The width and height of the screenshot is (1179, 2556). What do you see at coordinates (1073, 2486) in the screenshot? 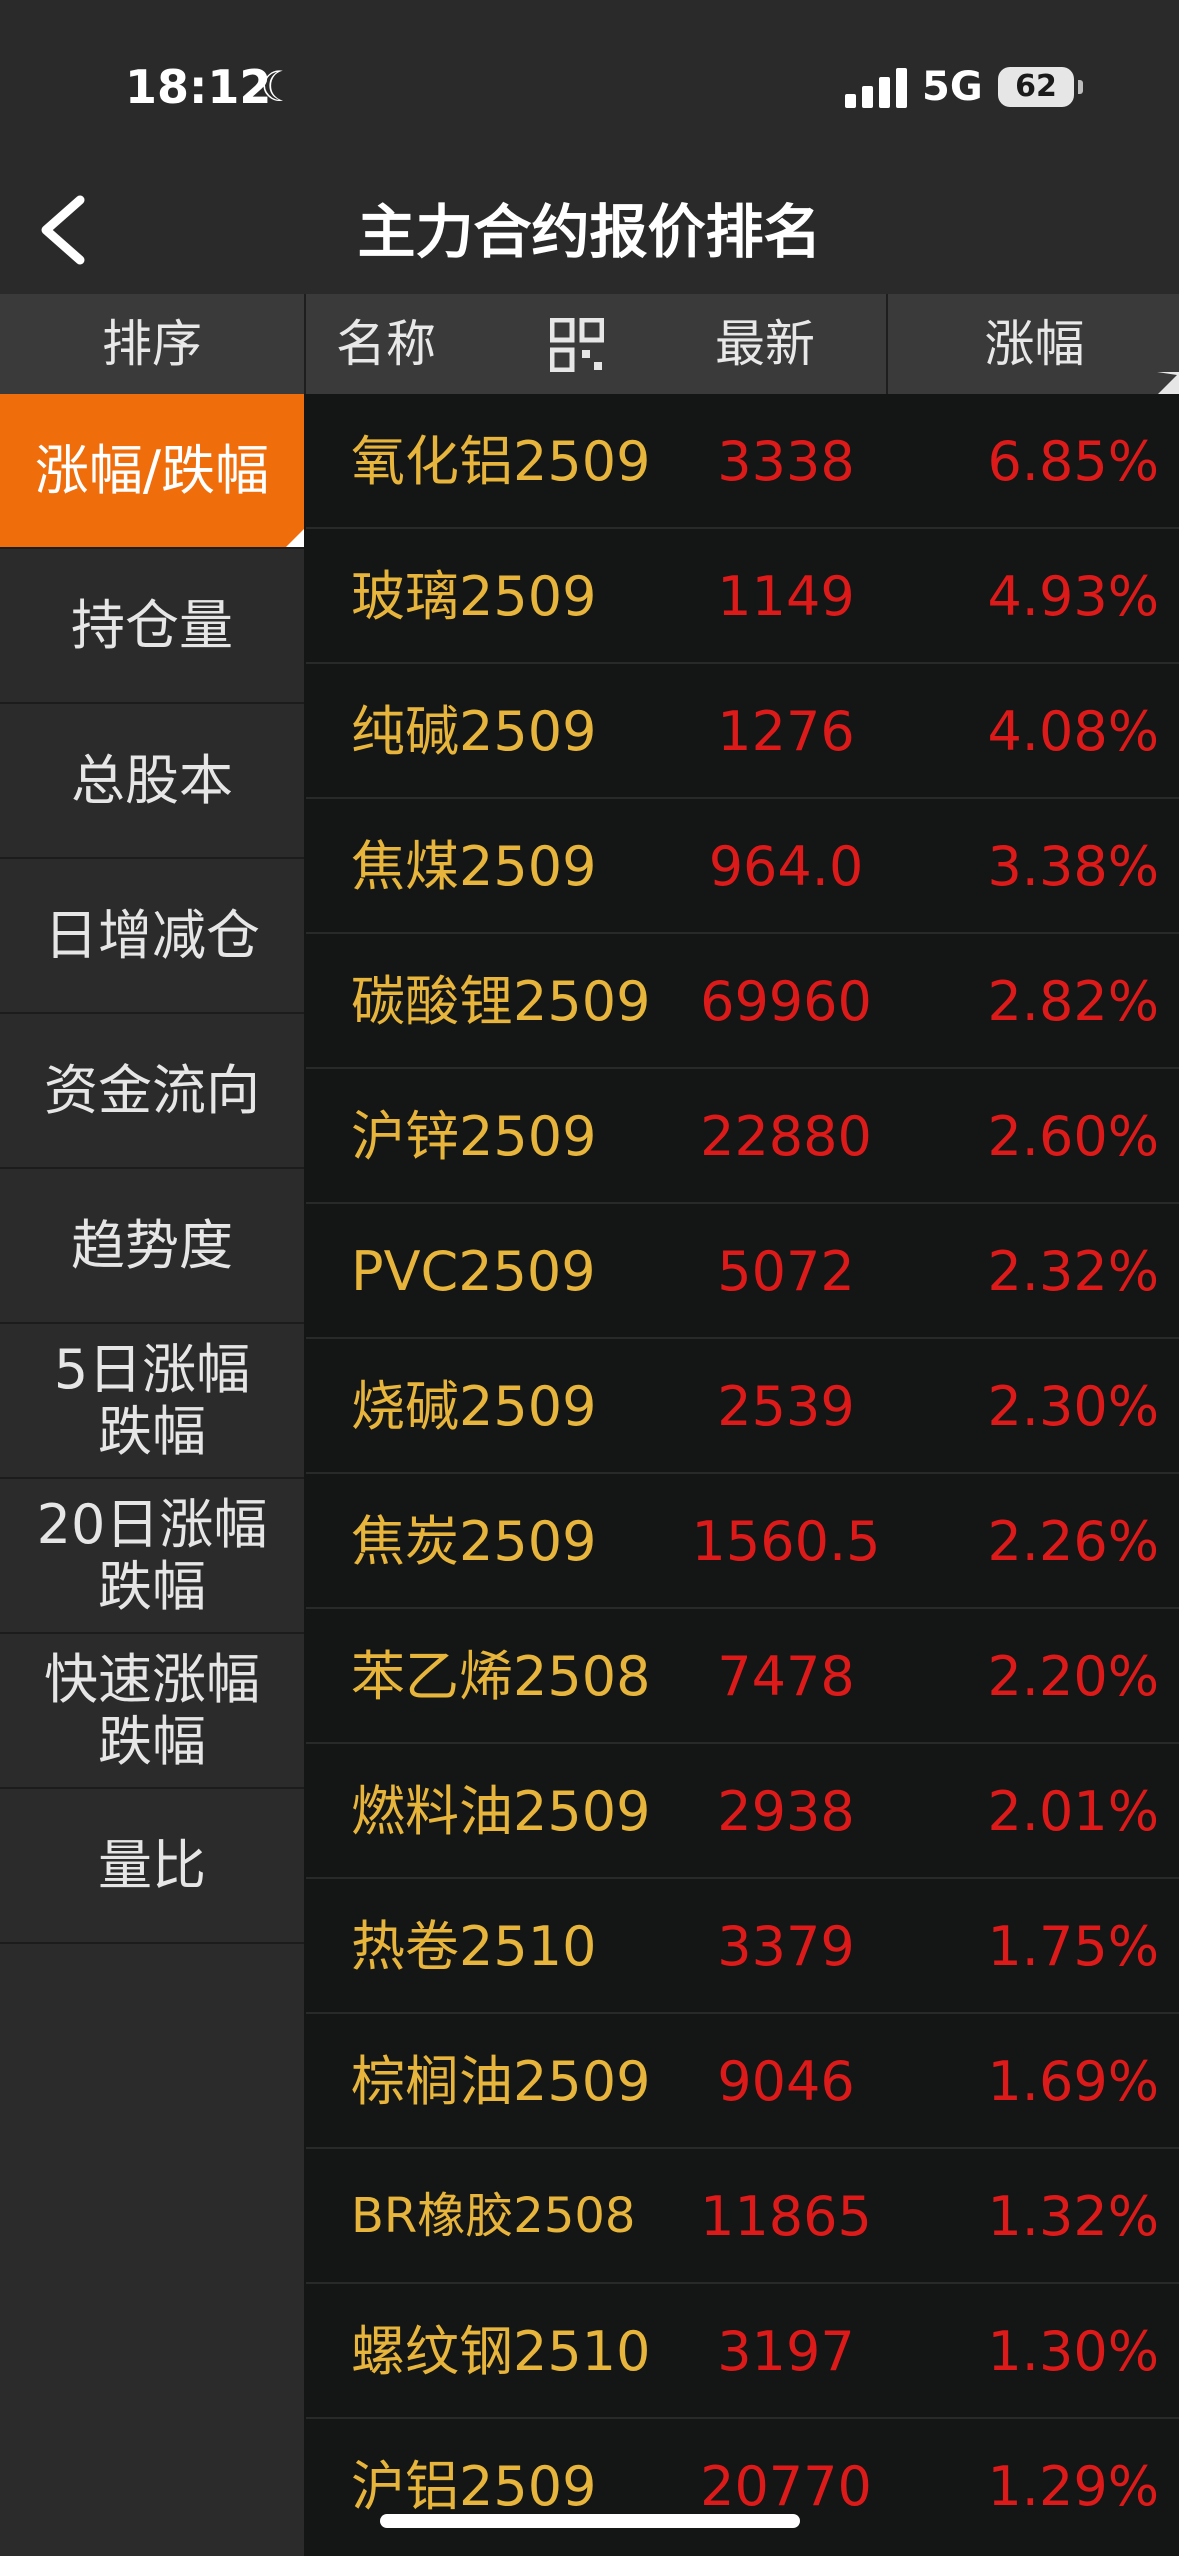
I see `change-percent: 1.29%` at bounding box center [1073, 2486].